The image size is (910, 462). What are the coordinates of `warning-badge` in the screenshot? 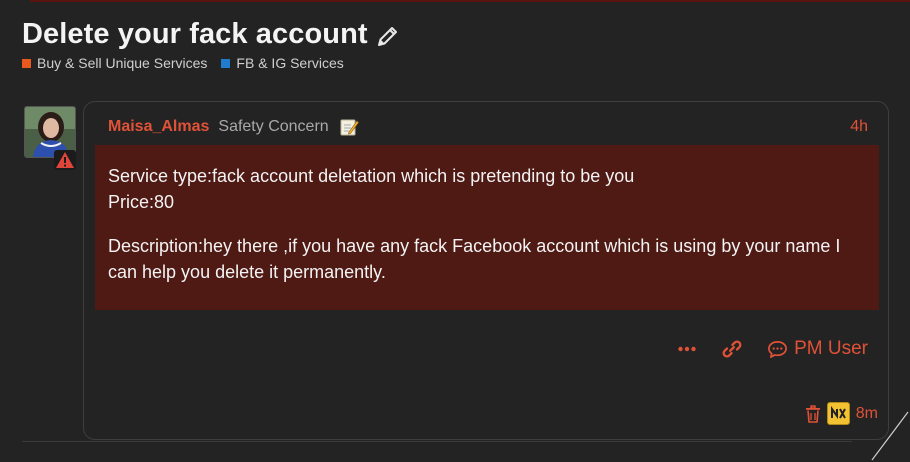 It's located at (65, 160).